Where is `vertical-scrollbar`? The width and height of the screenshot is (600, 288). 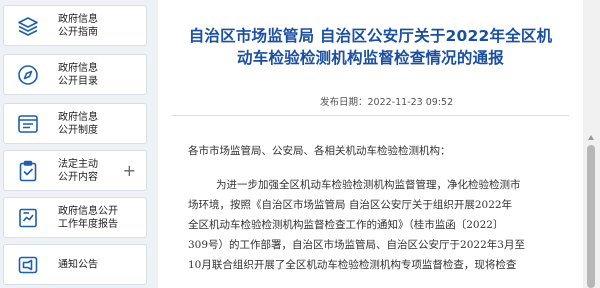
vertical-scrollbar is located at coordinates (591, 144).